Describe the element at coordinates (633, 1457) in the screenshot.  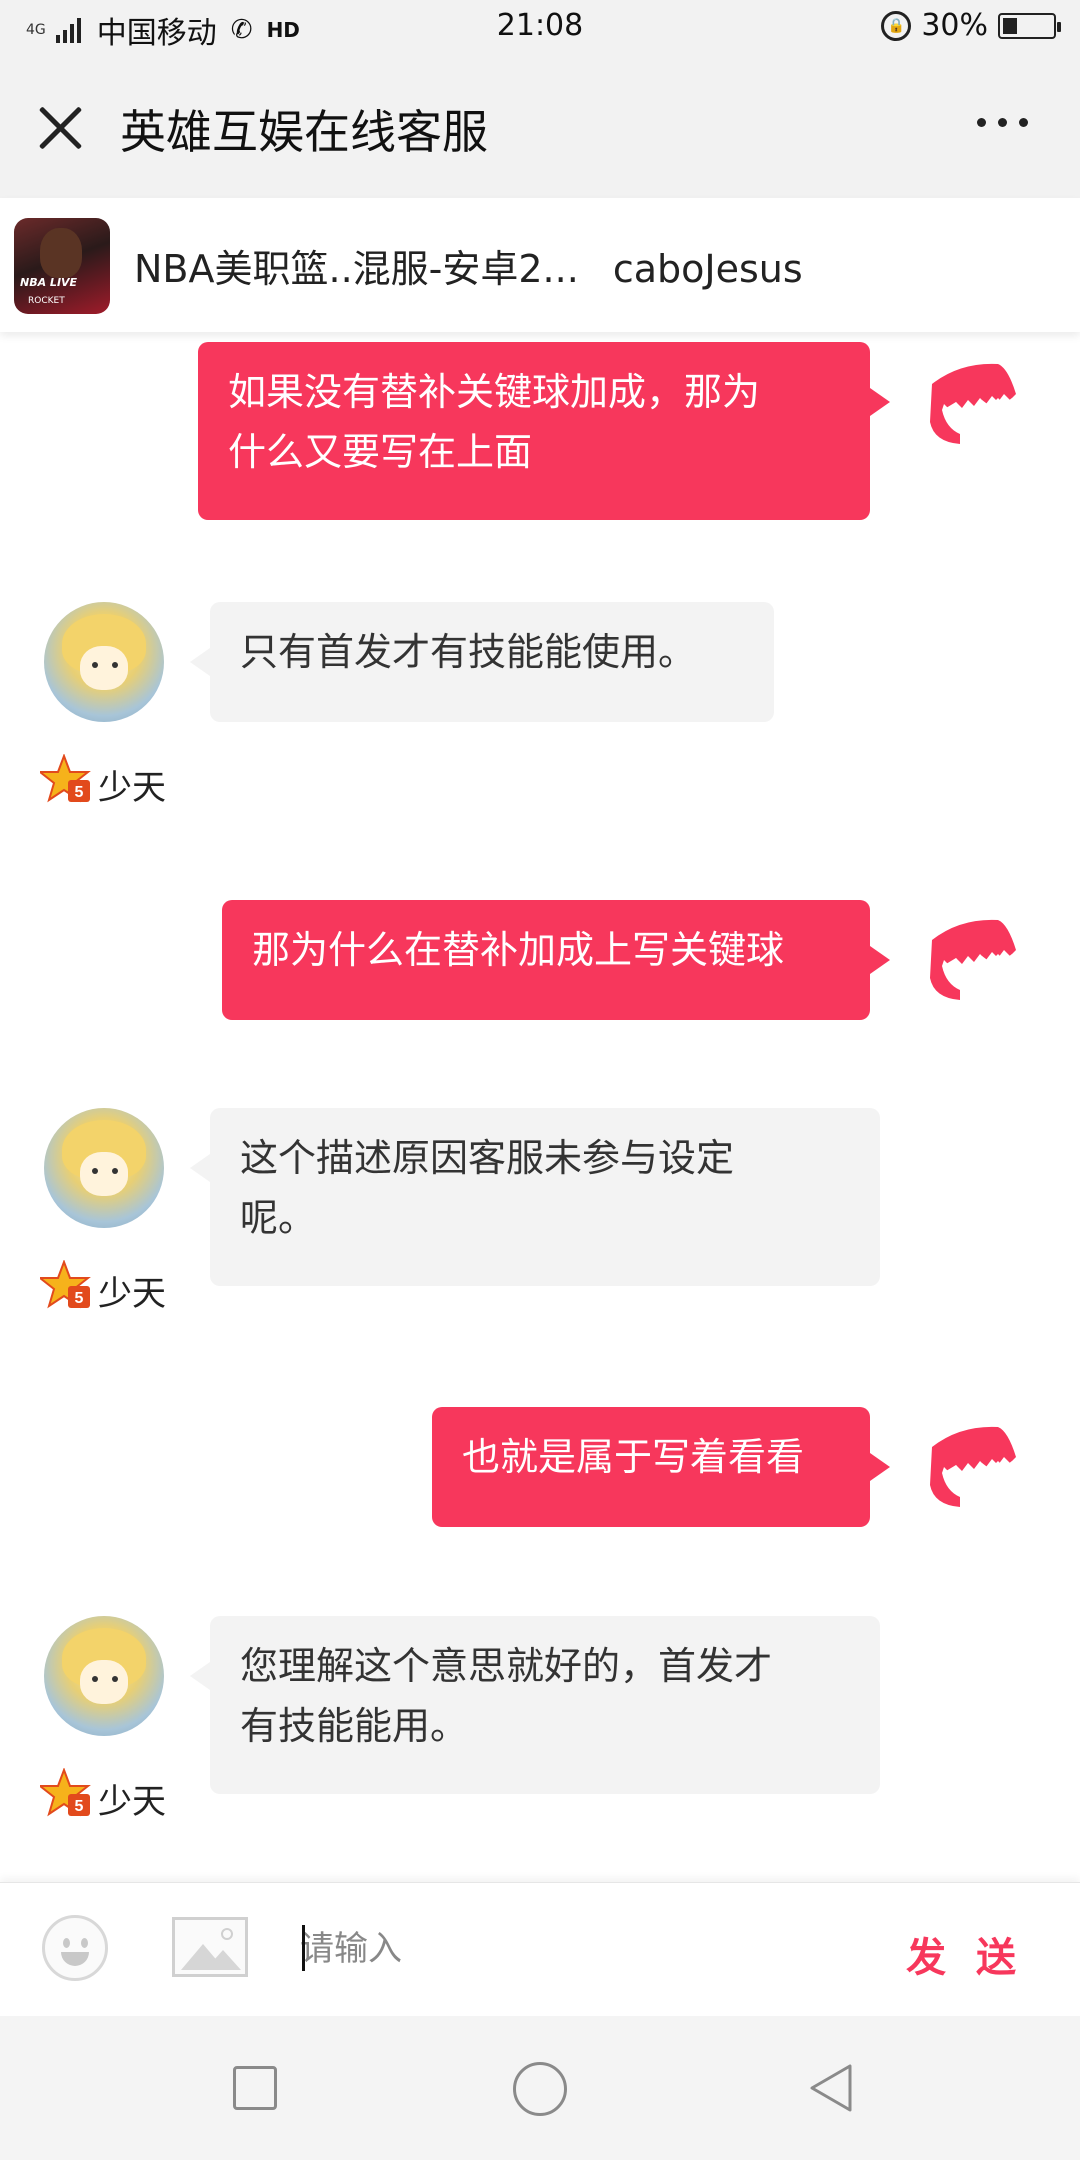
I see `message-text: 也就是属于写着看看` at that location.